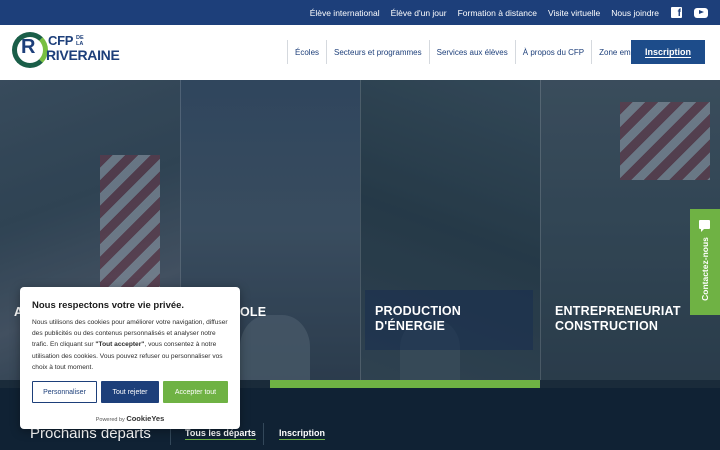  Describe the element at coordinates (377, 52) in the screenshot. I see `nav-item-secteurs-programmes: Secteurs et programmes` at that location.